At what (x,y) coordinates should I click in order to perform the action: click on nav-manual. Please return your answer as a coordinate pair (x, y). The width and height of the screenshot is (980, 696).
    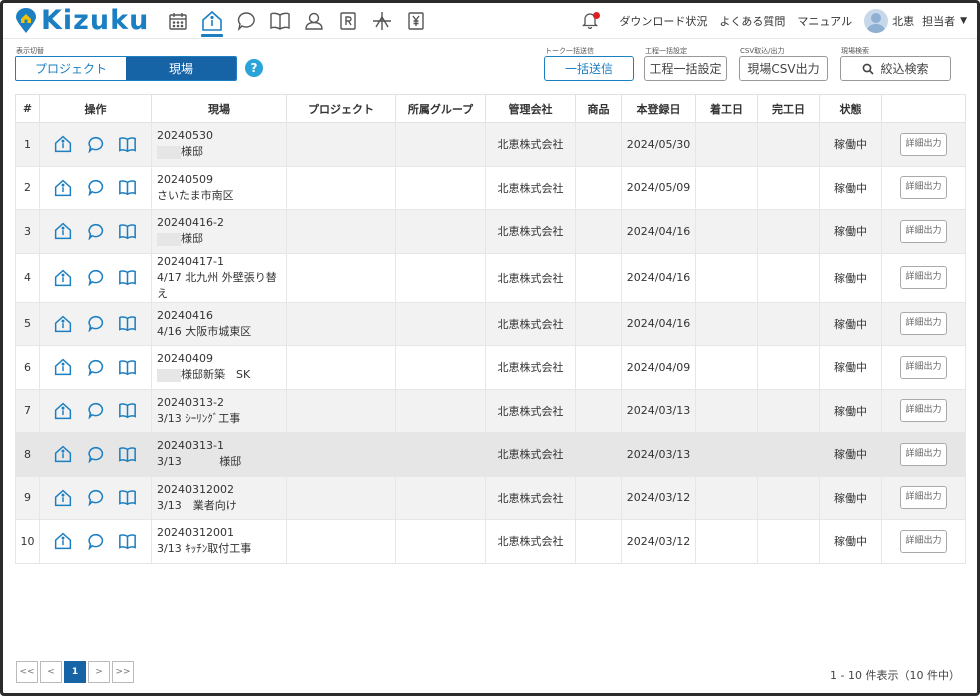
    Looking at the image, I should click on (280, 21).